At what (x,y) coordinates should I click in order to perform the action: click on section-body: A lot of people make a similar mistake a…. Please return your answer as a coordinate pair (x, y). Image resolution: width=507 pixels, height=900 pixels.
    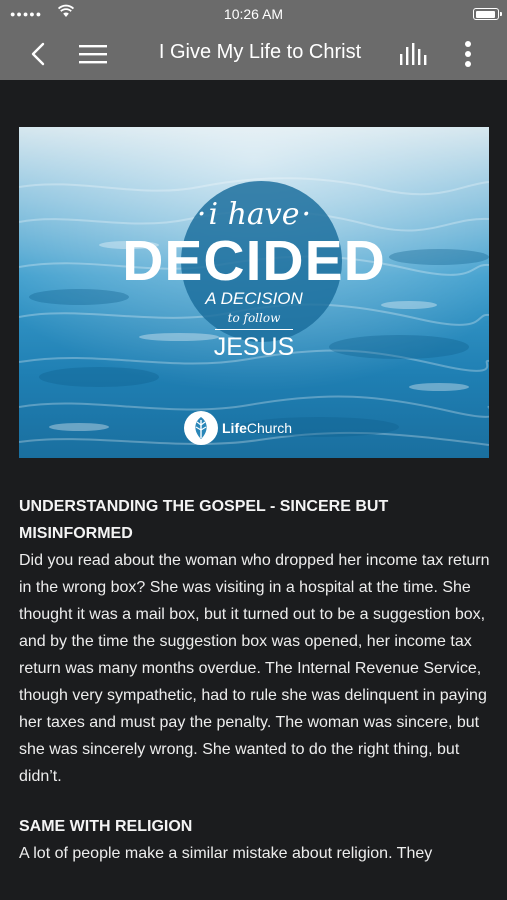
    Looking at the image, I should click on (226, 853).